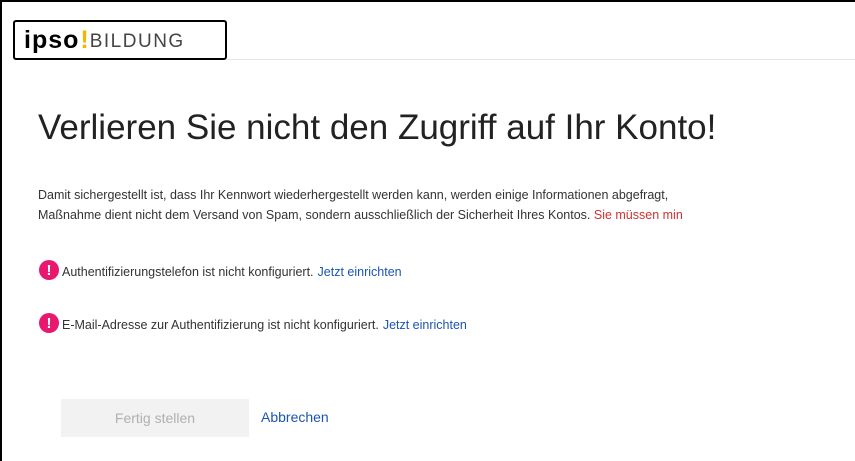 The height and width of the screenshot is (461, 855). What do you see at coordinates (295, 417) in the screenshot?
I see `cancel-link: Abbrechen` at bounding box center [295, 417].